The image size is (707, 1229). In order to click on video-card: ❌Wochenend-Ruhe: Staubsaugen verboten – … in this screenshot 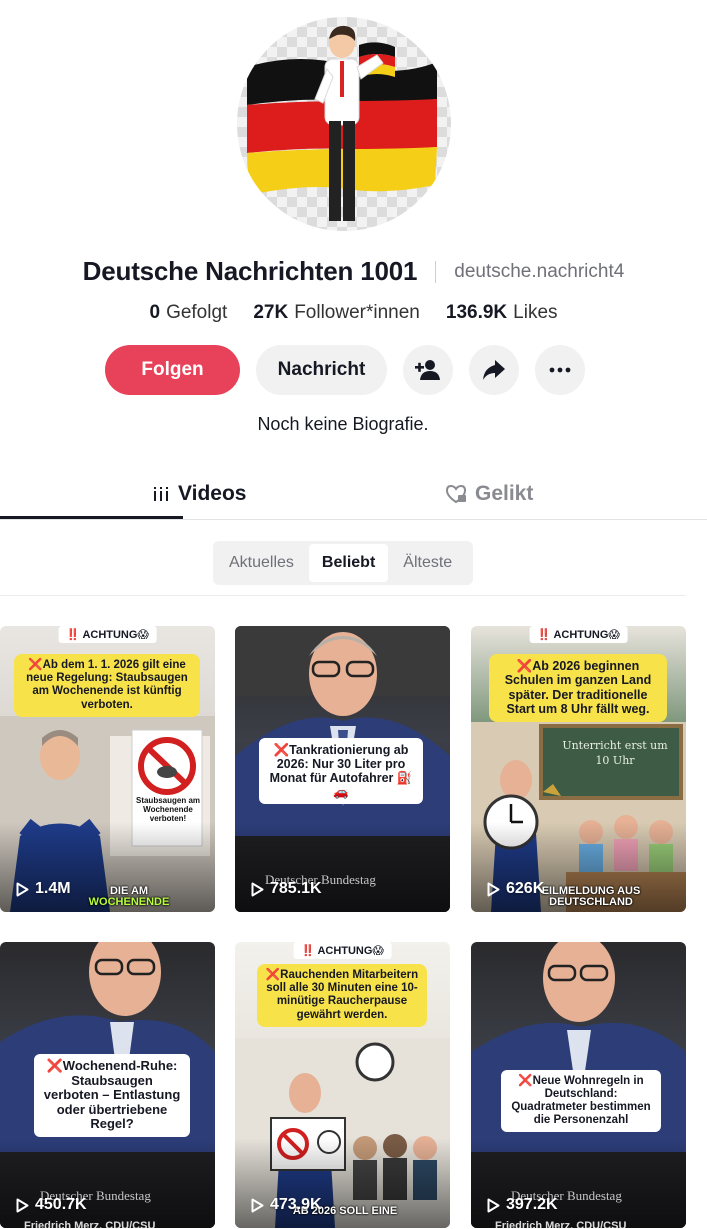, I will do `click(107, 1085)`.